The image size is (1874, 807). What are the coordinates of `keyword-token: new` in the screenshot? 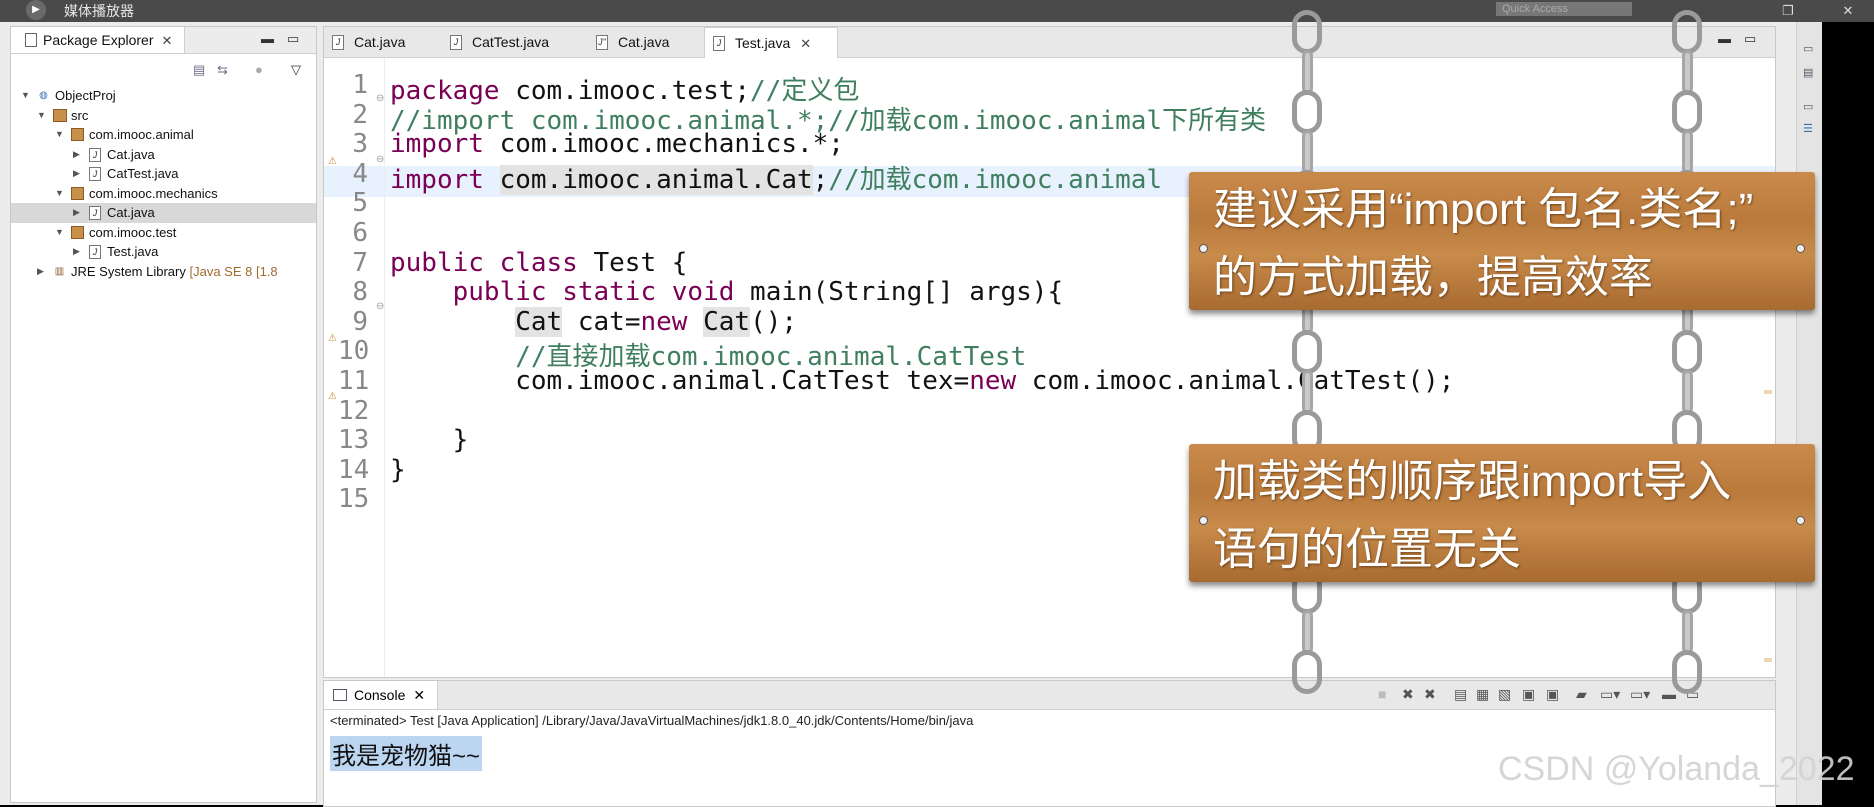 It's located at (993, 381).